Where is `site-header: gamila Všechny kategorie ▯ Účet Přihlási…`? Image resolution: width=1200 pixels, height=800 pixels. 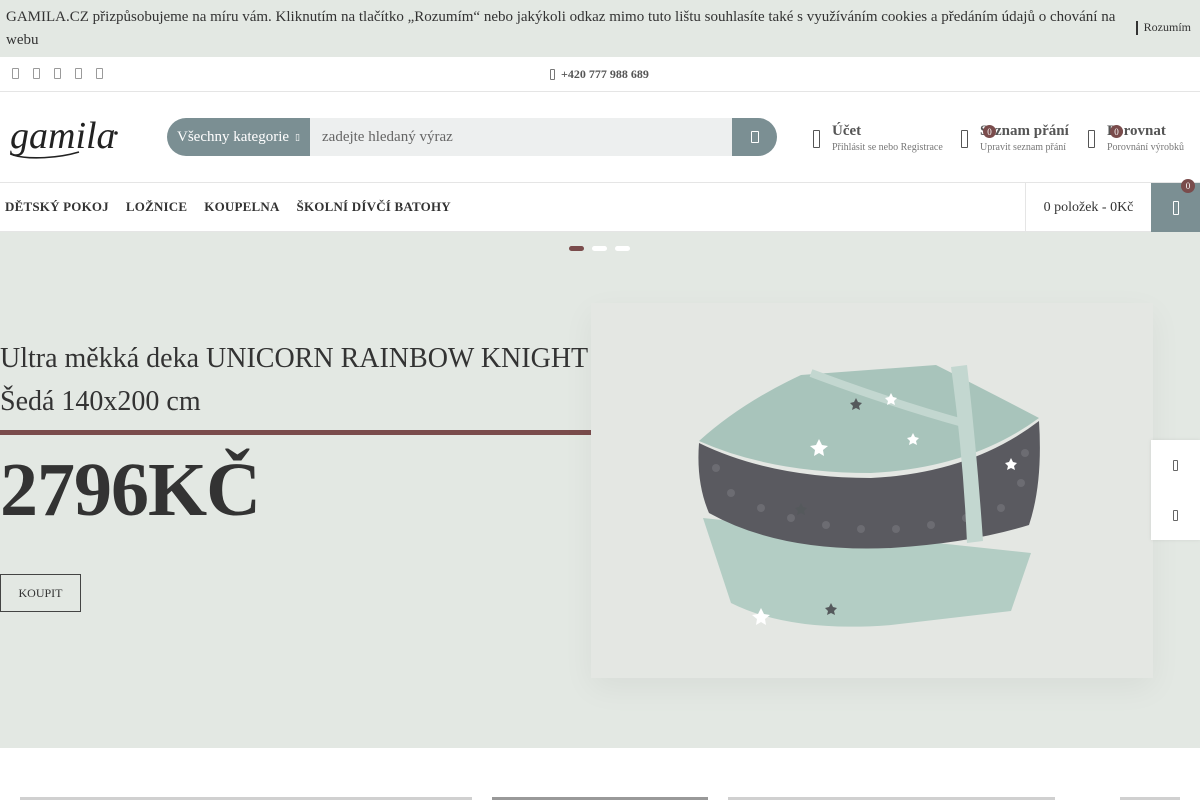
site-header: gamila Všechny kategorie ▯ Účet Přihlási… is located at coordinates (600, 137).